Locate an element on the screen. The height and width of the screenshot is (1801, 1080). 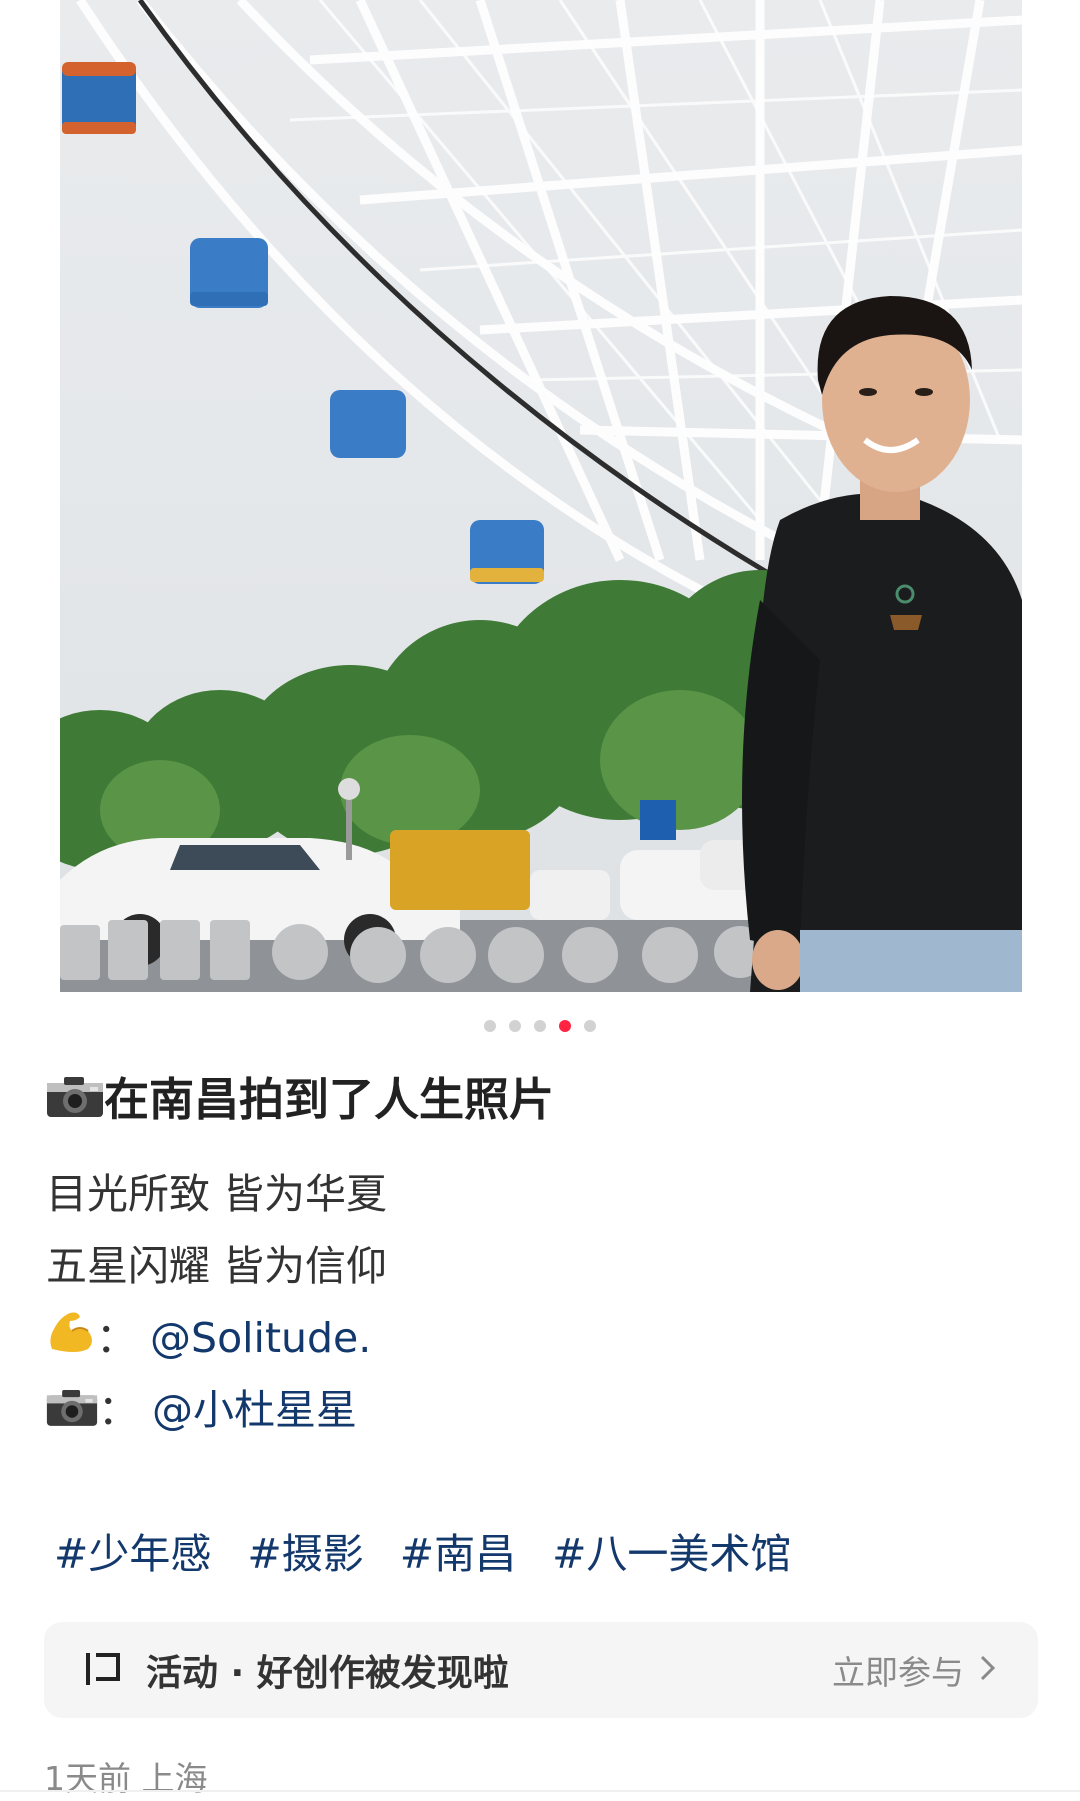
credit-line-photographer: ： @小杜星星 is located at coordinates (216, 1410).